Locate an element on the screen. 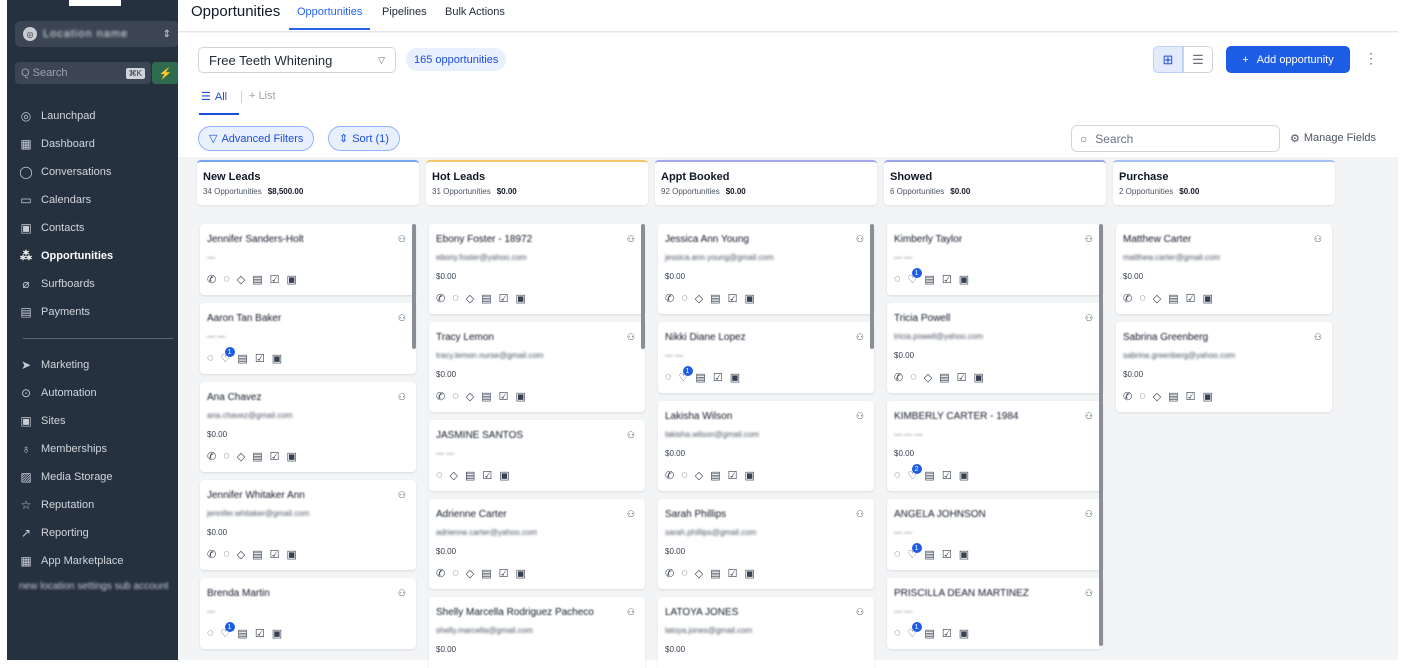  opportunity-card: Kimberly Taylor ⚇ — — ◌ ♡ 1 ▤ ☑ ▣ is located at coordinates (995, 259).